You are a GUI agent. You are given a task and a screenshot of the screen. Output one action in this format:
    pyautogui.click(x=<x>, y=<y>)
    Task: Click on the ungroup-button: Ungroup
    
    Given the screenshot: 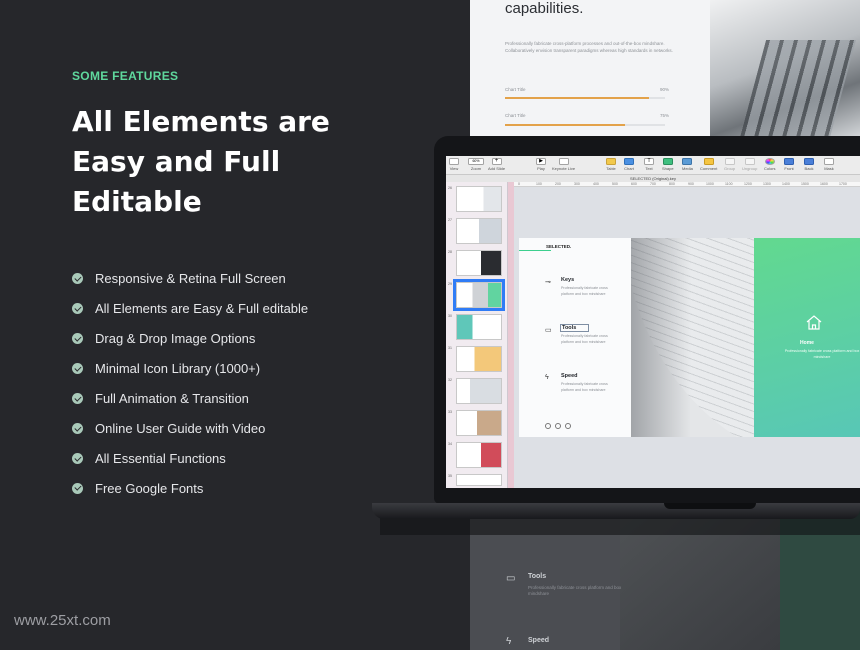 What is the action you would take?
    pyautogui.click(x=749, y=164)
    